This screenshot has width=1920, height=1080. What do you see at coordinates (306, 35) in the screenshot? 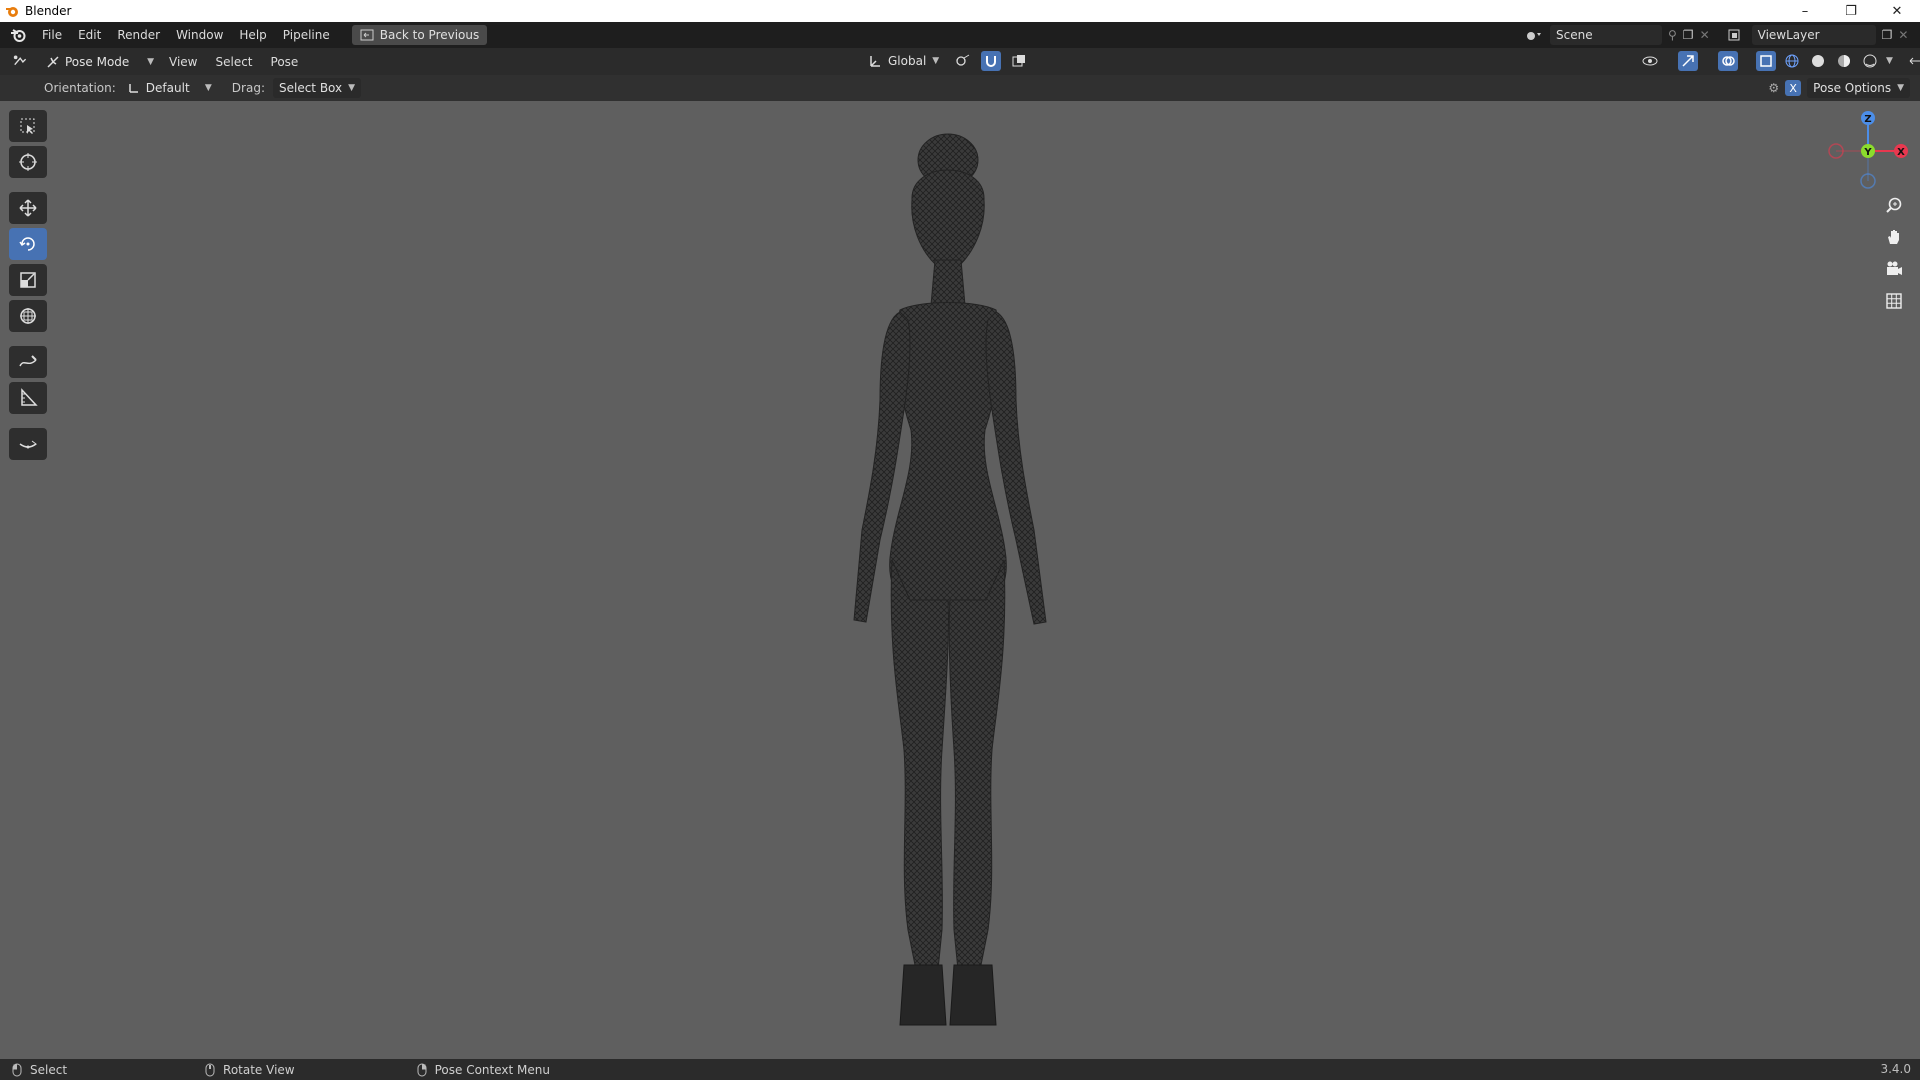
I see `menu-pipeline: Pipeline` at bounding box center [306, 35].